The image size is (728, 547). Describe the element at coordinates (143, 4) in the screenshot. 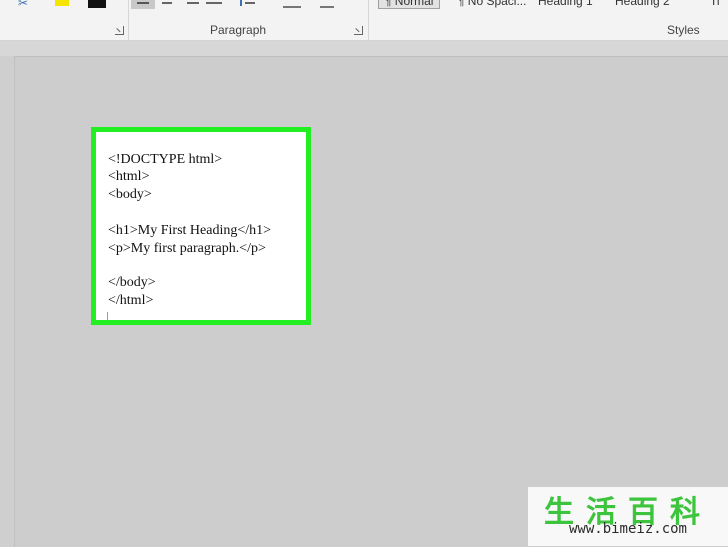

I see `align-left-icon` at that location.